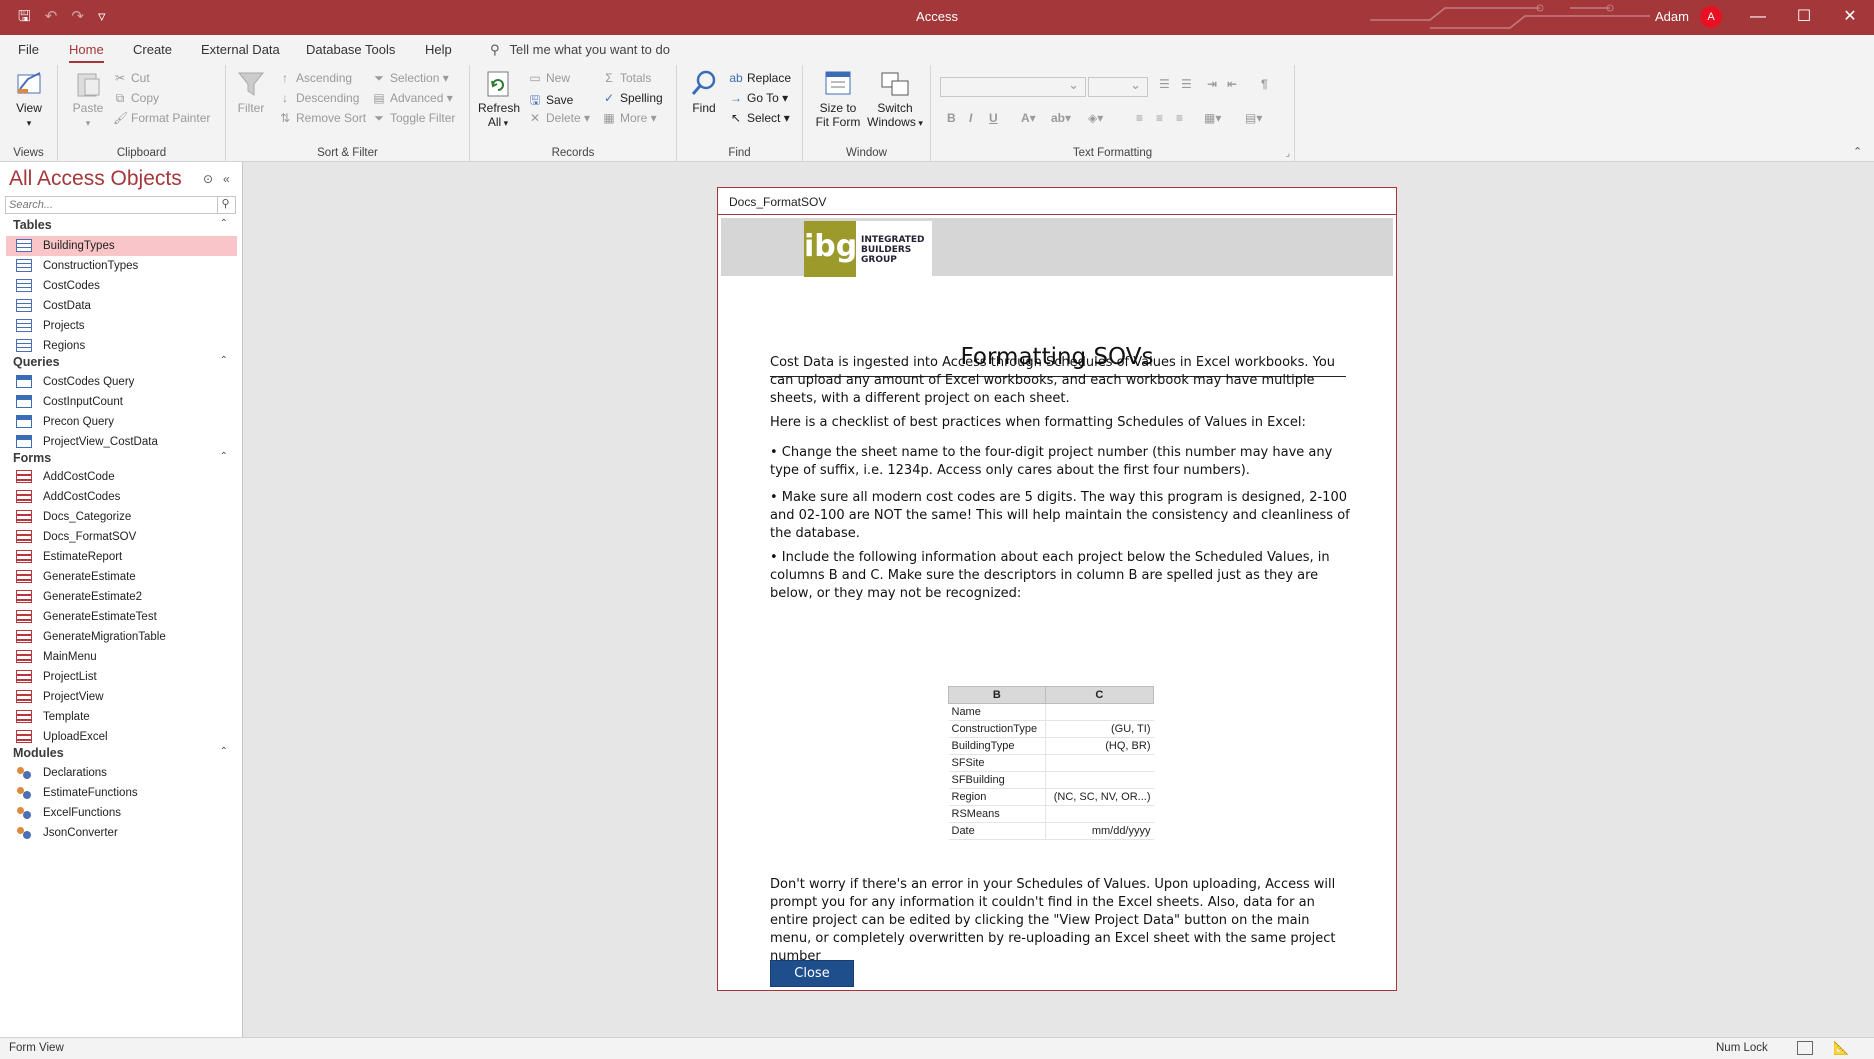 The height and width of the screenshot is (1059, 1874). Describe the element at coordinates (1118, 87) in the screenshot. I see `font-size-combo` at that location.